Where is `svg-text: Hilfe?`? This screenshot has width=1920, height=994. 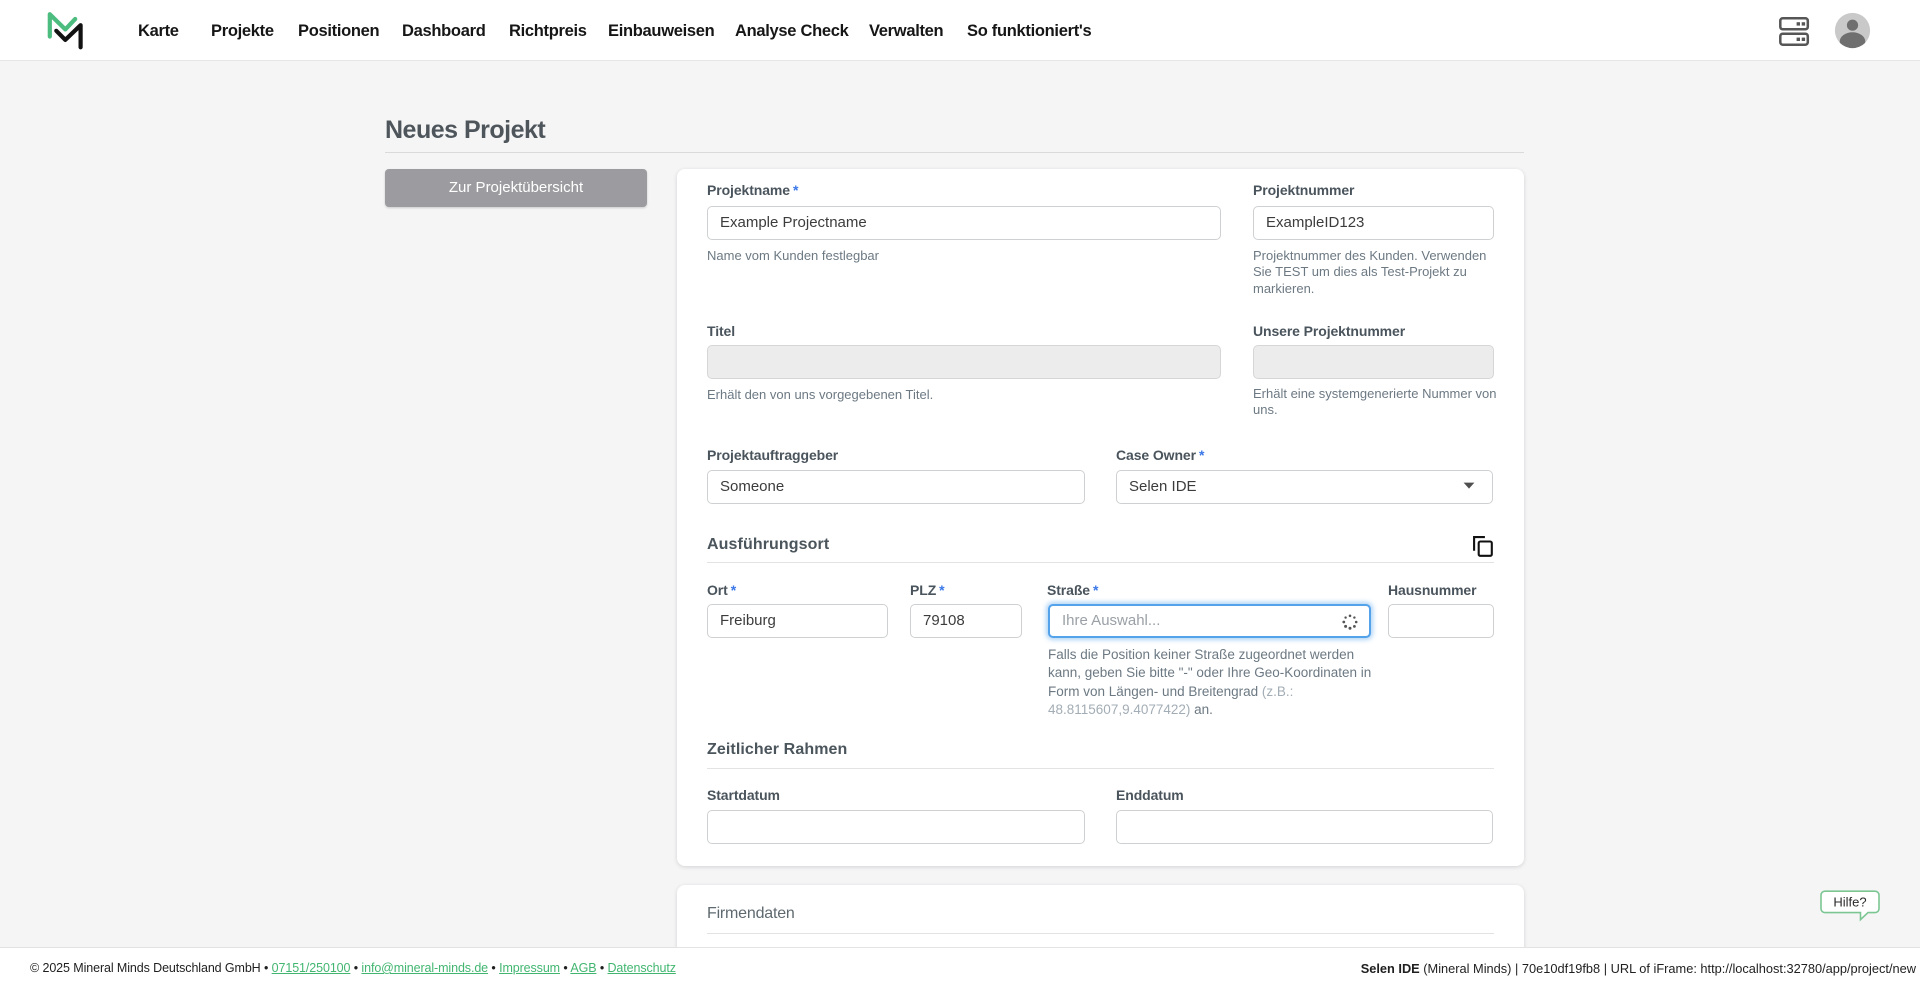
svg-text: Hilfe? is located at coordinates (1849, 902).